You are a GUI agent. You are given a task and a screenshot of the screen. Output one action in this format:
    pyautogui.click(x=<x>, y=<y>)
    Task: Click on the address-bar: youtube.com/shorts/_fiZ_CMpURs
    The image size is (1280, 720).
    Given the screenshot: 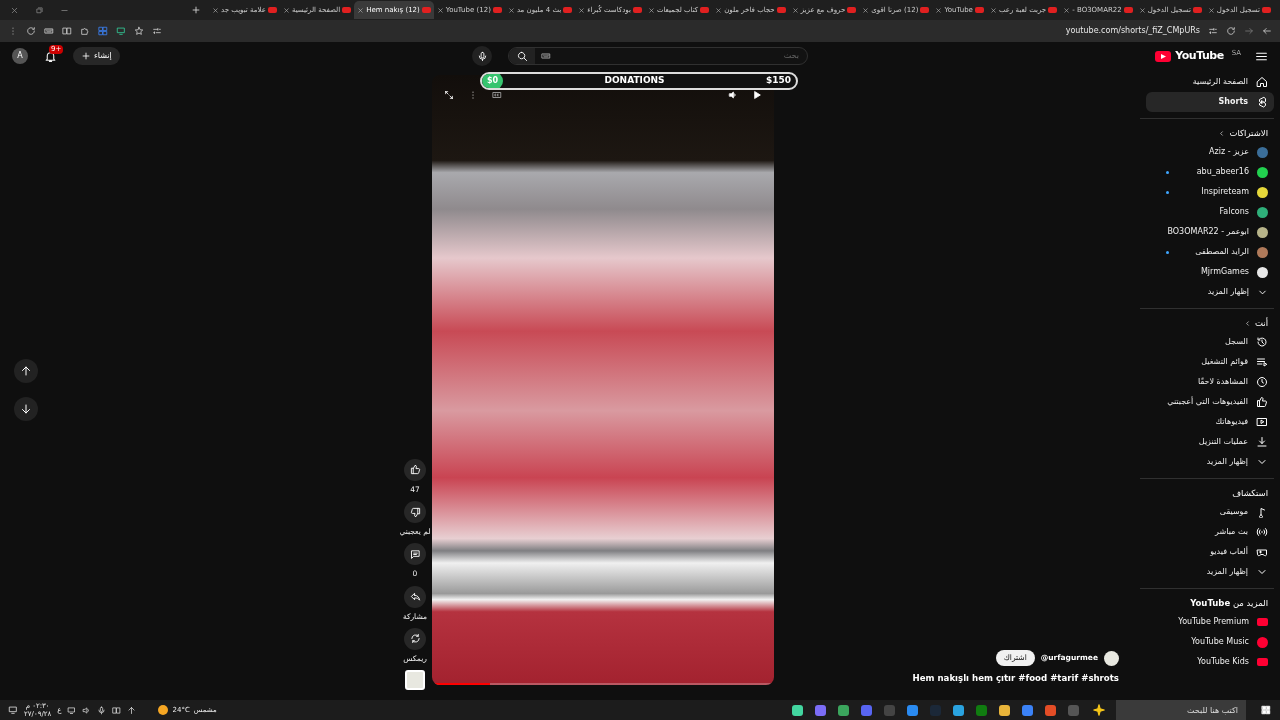 What is the action you would take?
    pyautogui.click(x=1132, y=31)
    